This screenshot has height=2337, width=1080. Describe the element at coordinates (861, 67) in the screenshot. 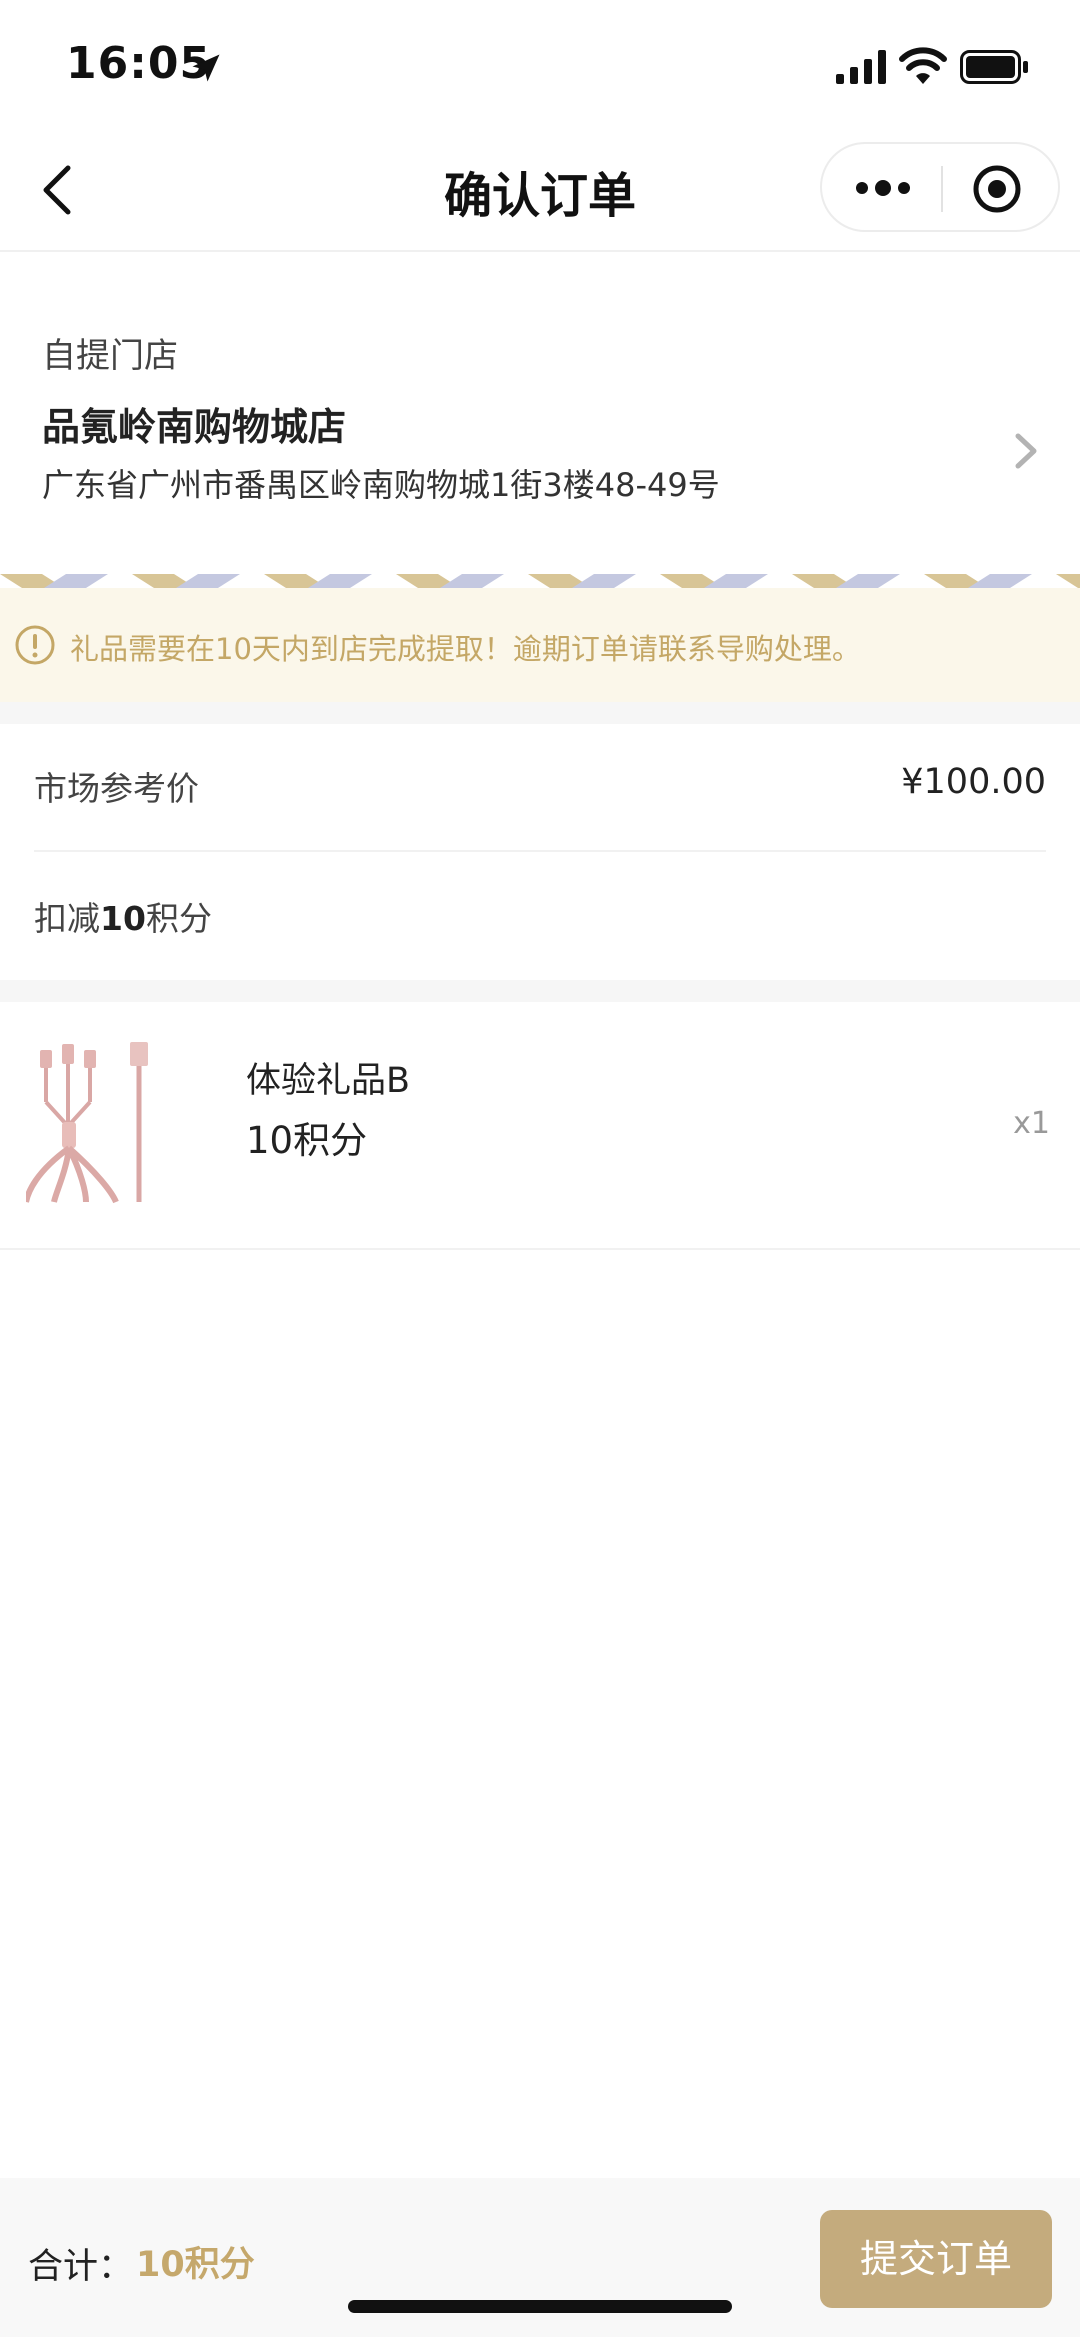

I see `cellular-signal-icon` at that location.